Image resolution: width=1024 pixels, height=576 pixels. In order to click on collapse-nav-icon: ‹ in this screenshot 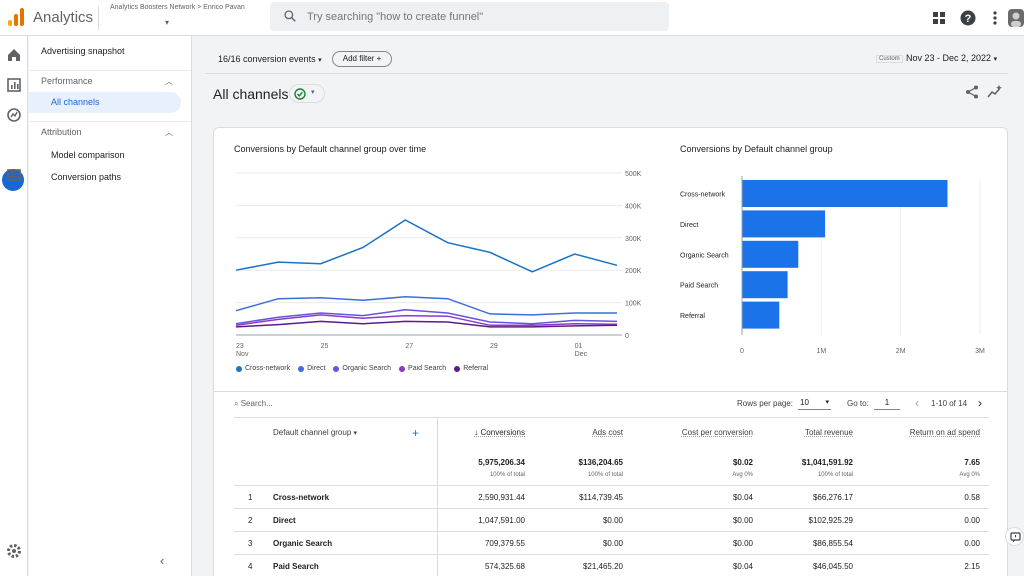, I will do `click(162, 560)`.